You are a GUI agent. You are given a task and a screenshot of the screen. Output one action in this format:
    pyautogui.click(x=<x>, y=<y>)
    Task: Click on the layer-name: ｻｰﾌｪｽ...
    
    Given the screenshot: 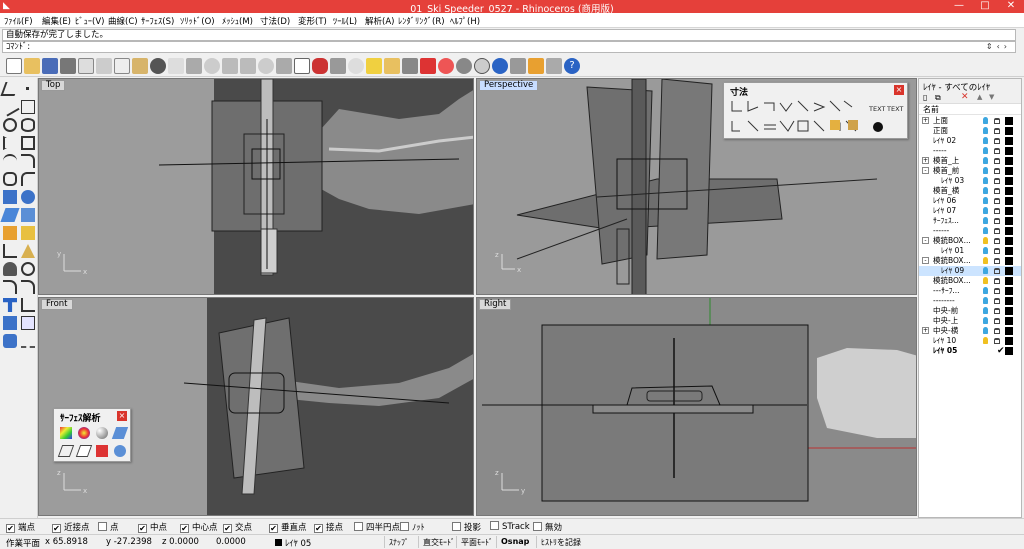 What is the action you would take?
    pyautogui.click(x=946, y=221)
    